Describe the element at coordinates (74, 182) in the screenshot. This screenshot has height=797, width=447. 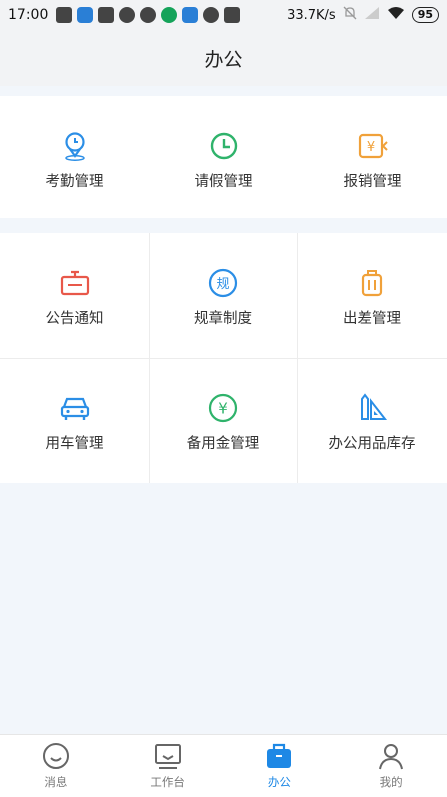
I see `attendance-label: 考勤管理` at that location.